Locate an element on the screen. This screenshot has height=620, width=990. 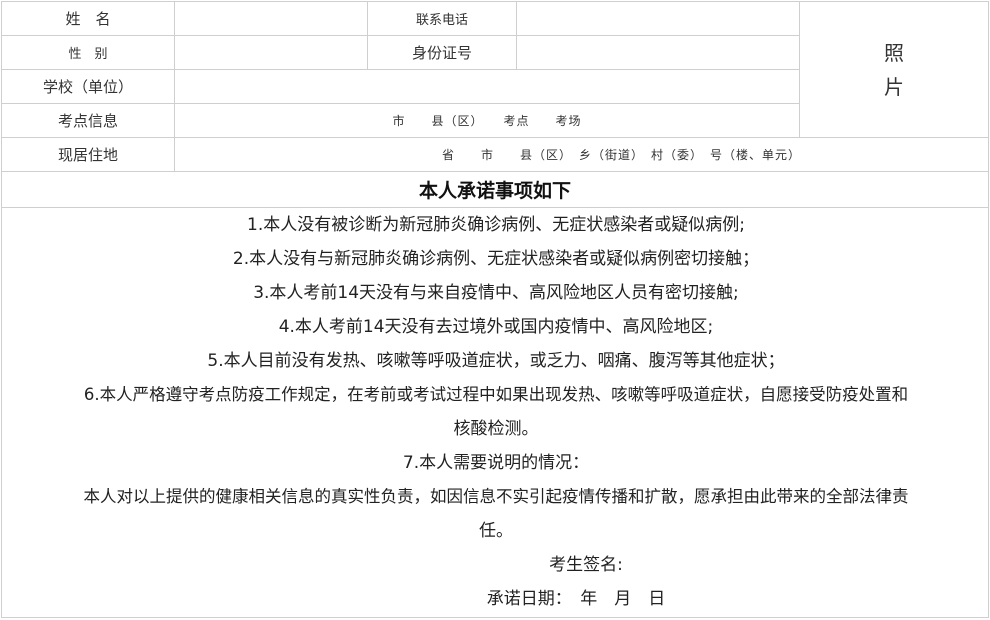
signature-label: 考生签名: is located at coordinates (586, 565).